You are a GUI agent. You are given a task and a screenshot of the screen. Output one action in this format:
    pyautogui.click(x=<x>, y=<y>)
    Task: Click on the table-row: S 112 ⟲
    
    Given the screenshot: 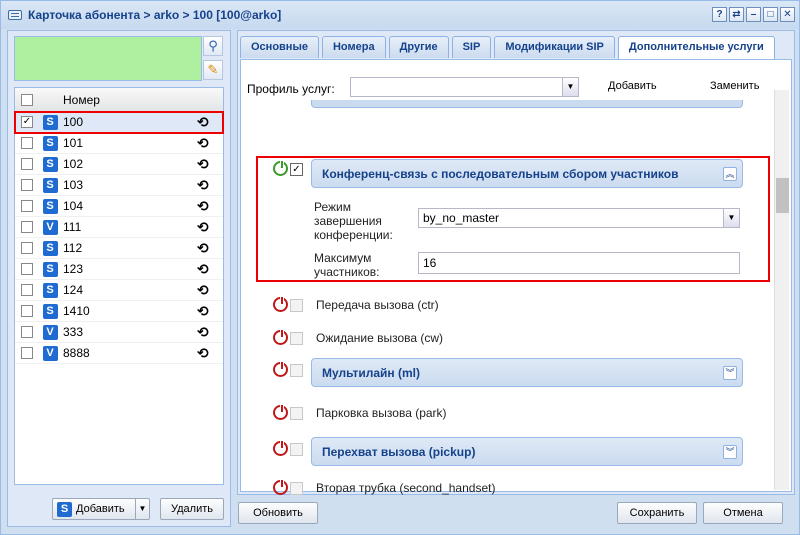 What is the action you would take?
    pyautogui.click(x=119, y=248)
    